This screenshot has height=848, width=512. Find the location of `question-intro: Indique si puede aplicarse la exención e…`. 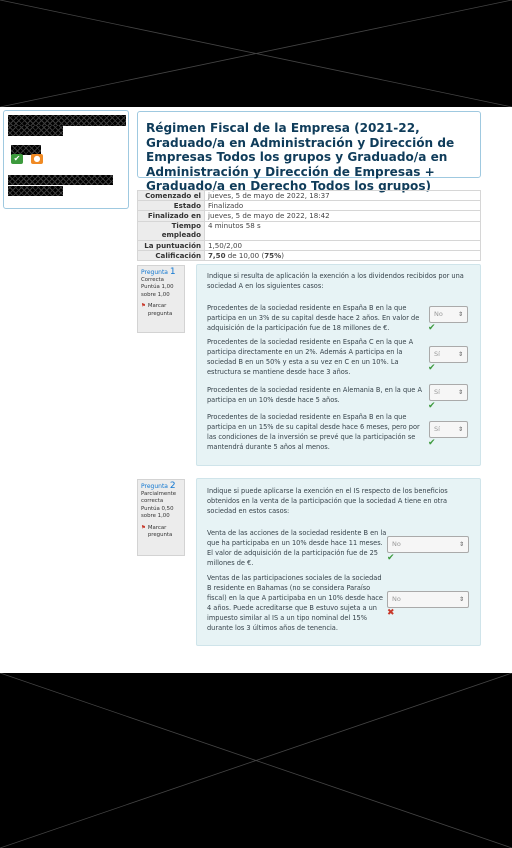

question-intro: Indique si puede aplicarse la exención e… is located at coordinates (327, 501).